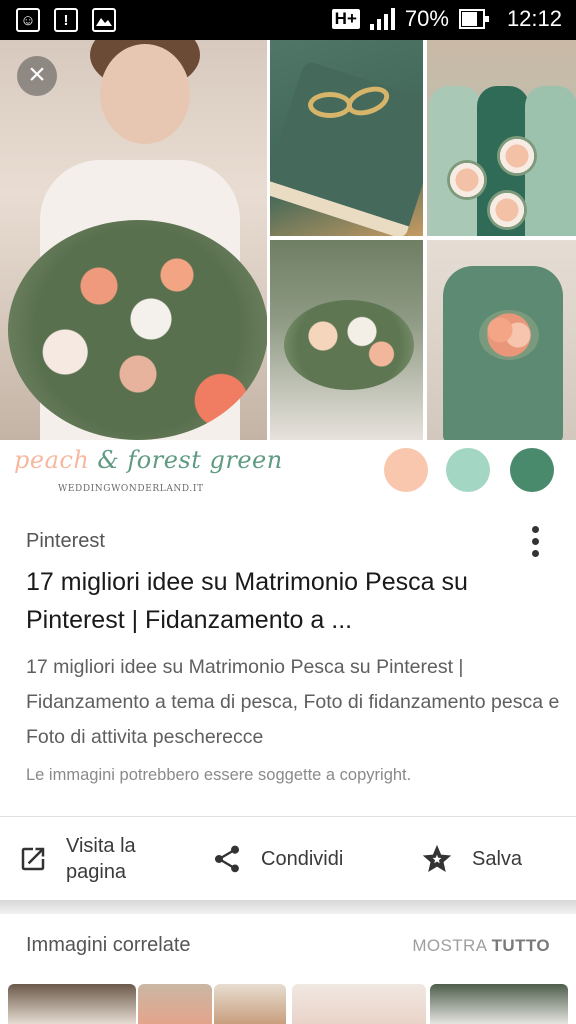 The height and width of the screenshot is (1024, 576). I want to click on status-bar: ☺ ! H+ 70% 12:12, so click(288, 20).